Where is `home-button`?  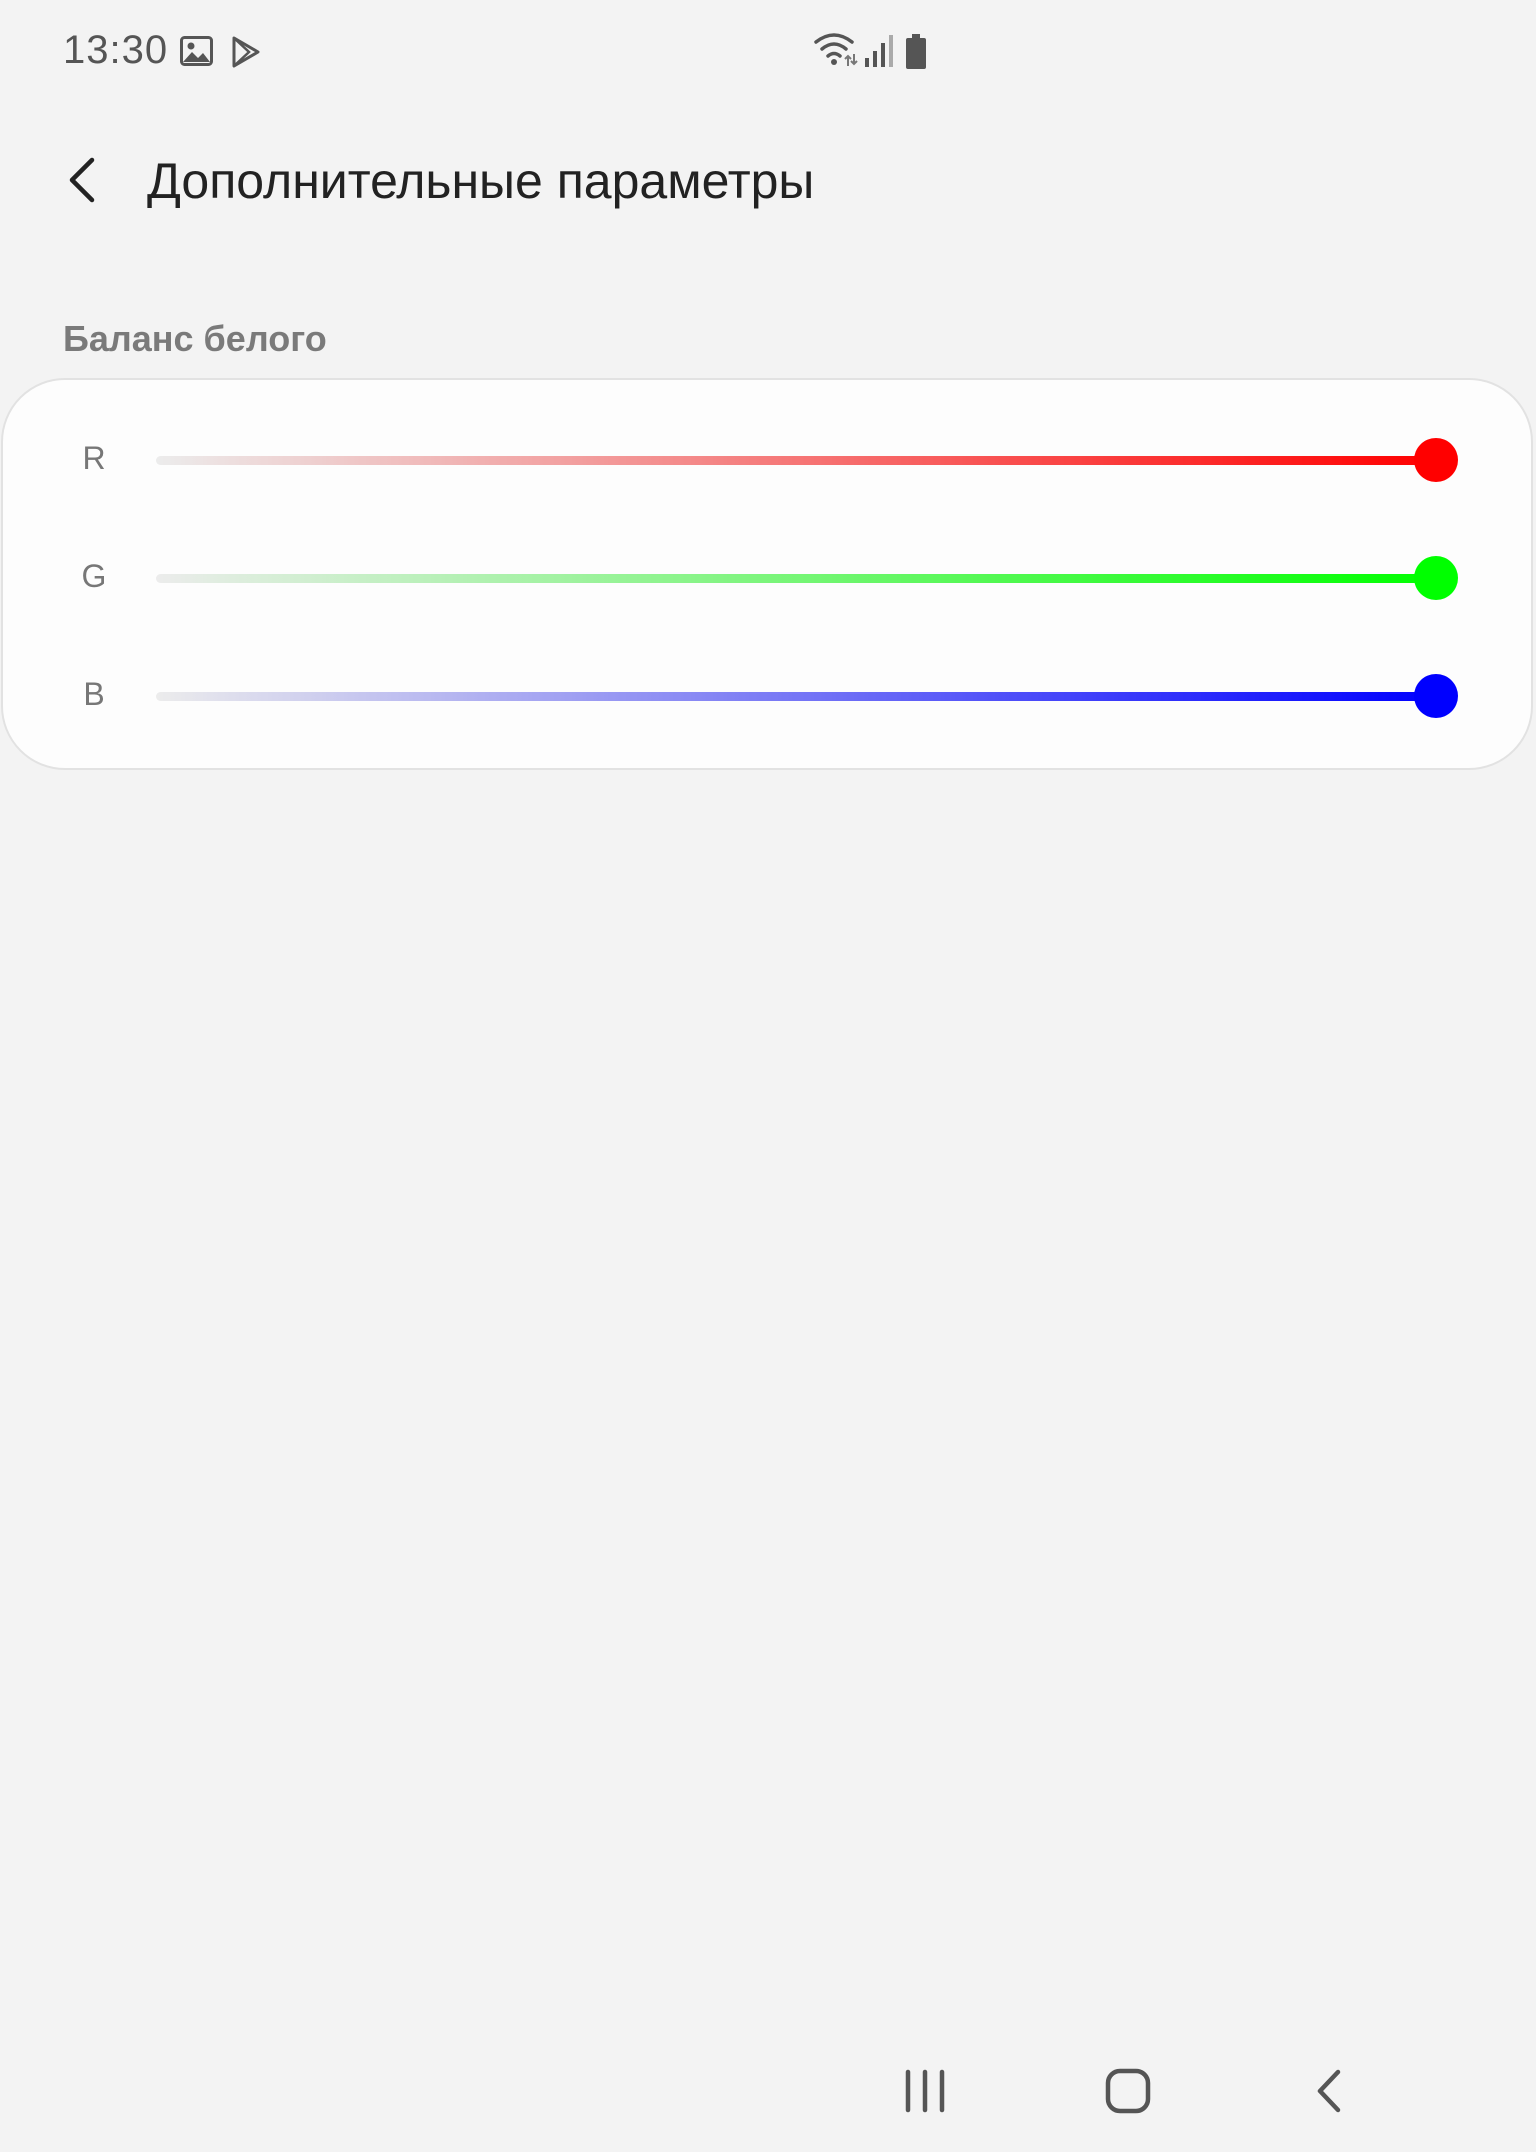 home-button is located at coordinates (1128, 2091).